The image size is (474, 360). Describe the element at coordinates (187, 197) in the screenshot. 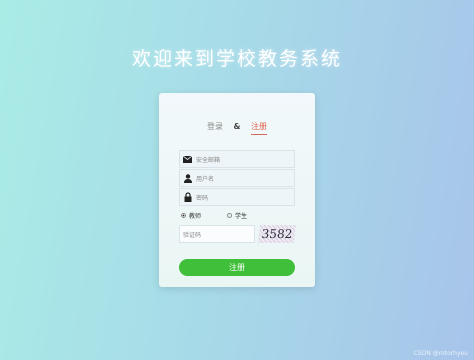

I see `lock-icon` at that location.